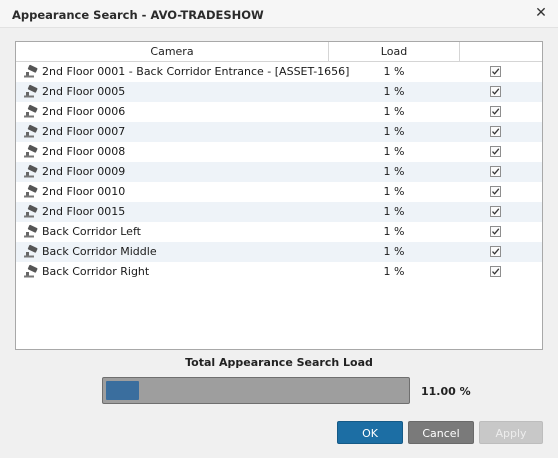 This screenshot has height=458, width=558. Describe the element at coordinates (441, 432) in the screenshot. I see `cancel-button: Cancel` at that location.